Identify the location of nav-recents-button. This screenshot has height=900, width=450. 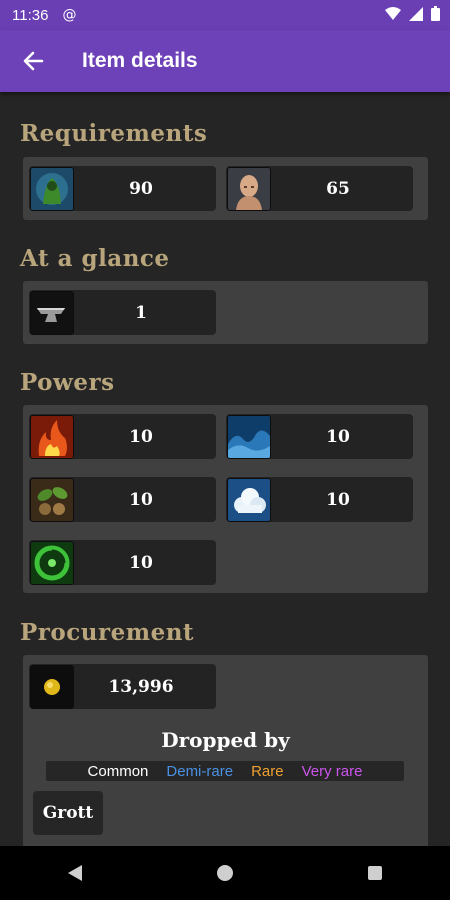
(375, 873).